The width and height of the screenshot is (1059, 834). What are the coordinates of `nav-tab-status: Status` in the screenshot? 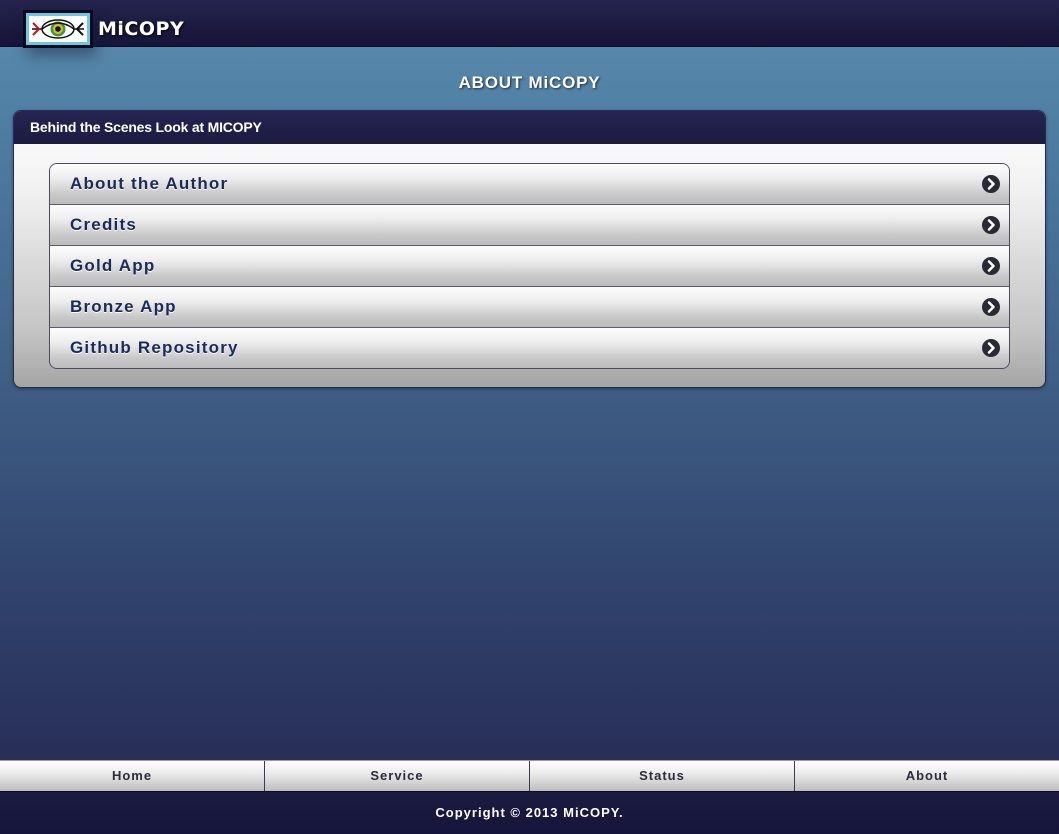 It's located at (661, 776).